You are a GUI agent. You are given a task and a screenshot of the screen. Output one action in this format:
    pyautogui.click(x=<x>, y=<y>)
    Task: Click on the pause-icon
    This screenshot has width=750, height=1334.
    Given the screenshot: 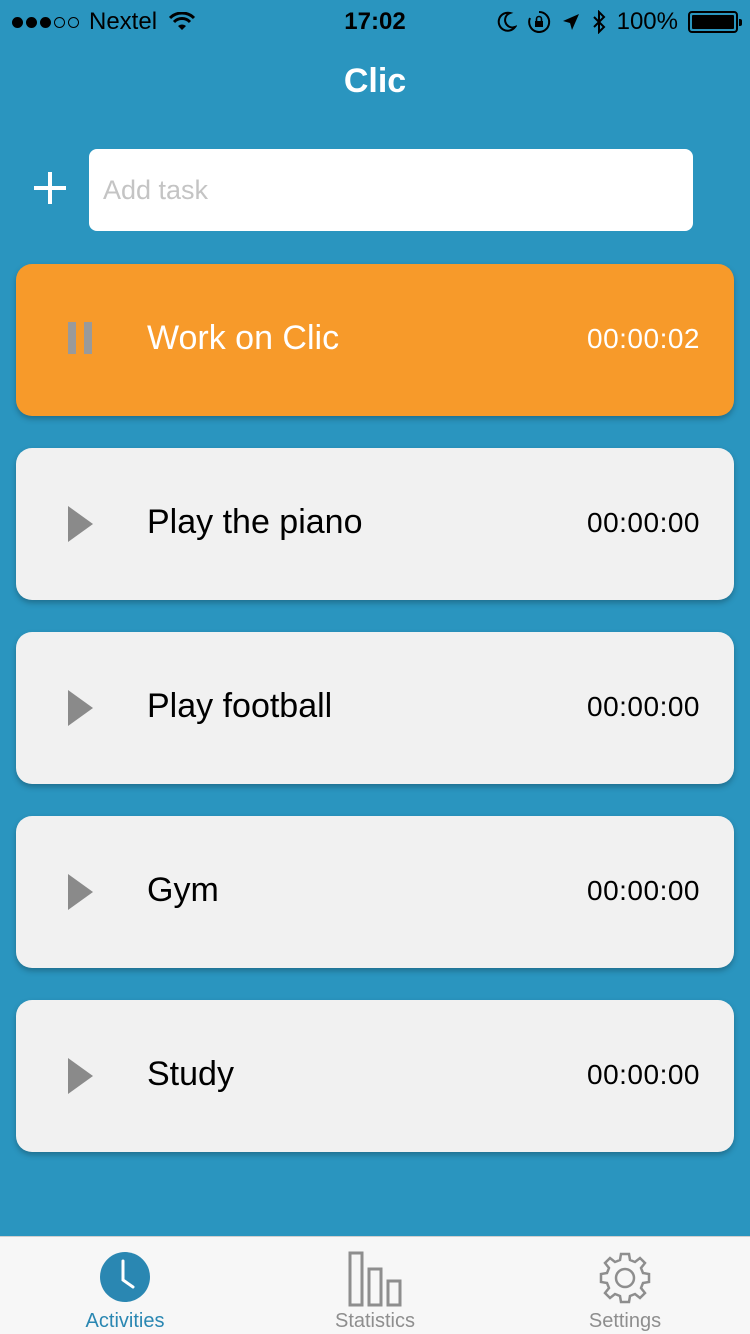 What is the action you would take?
    pyautogui.click(x=83, y=338)
    